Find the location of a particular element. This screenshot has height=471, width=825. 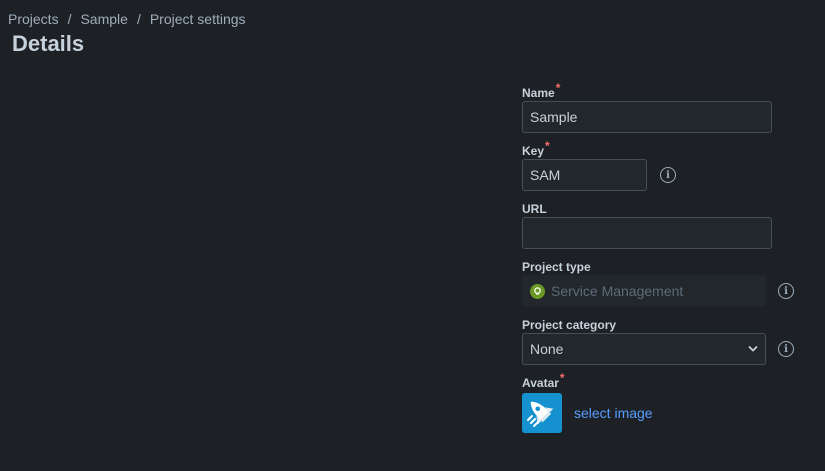

service-management-icon is located at coordinates (537, 291).